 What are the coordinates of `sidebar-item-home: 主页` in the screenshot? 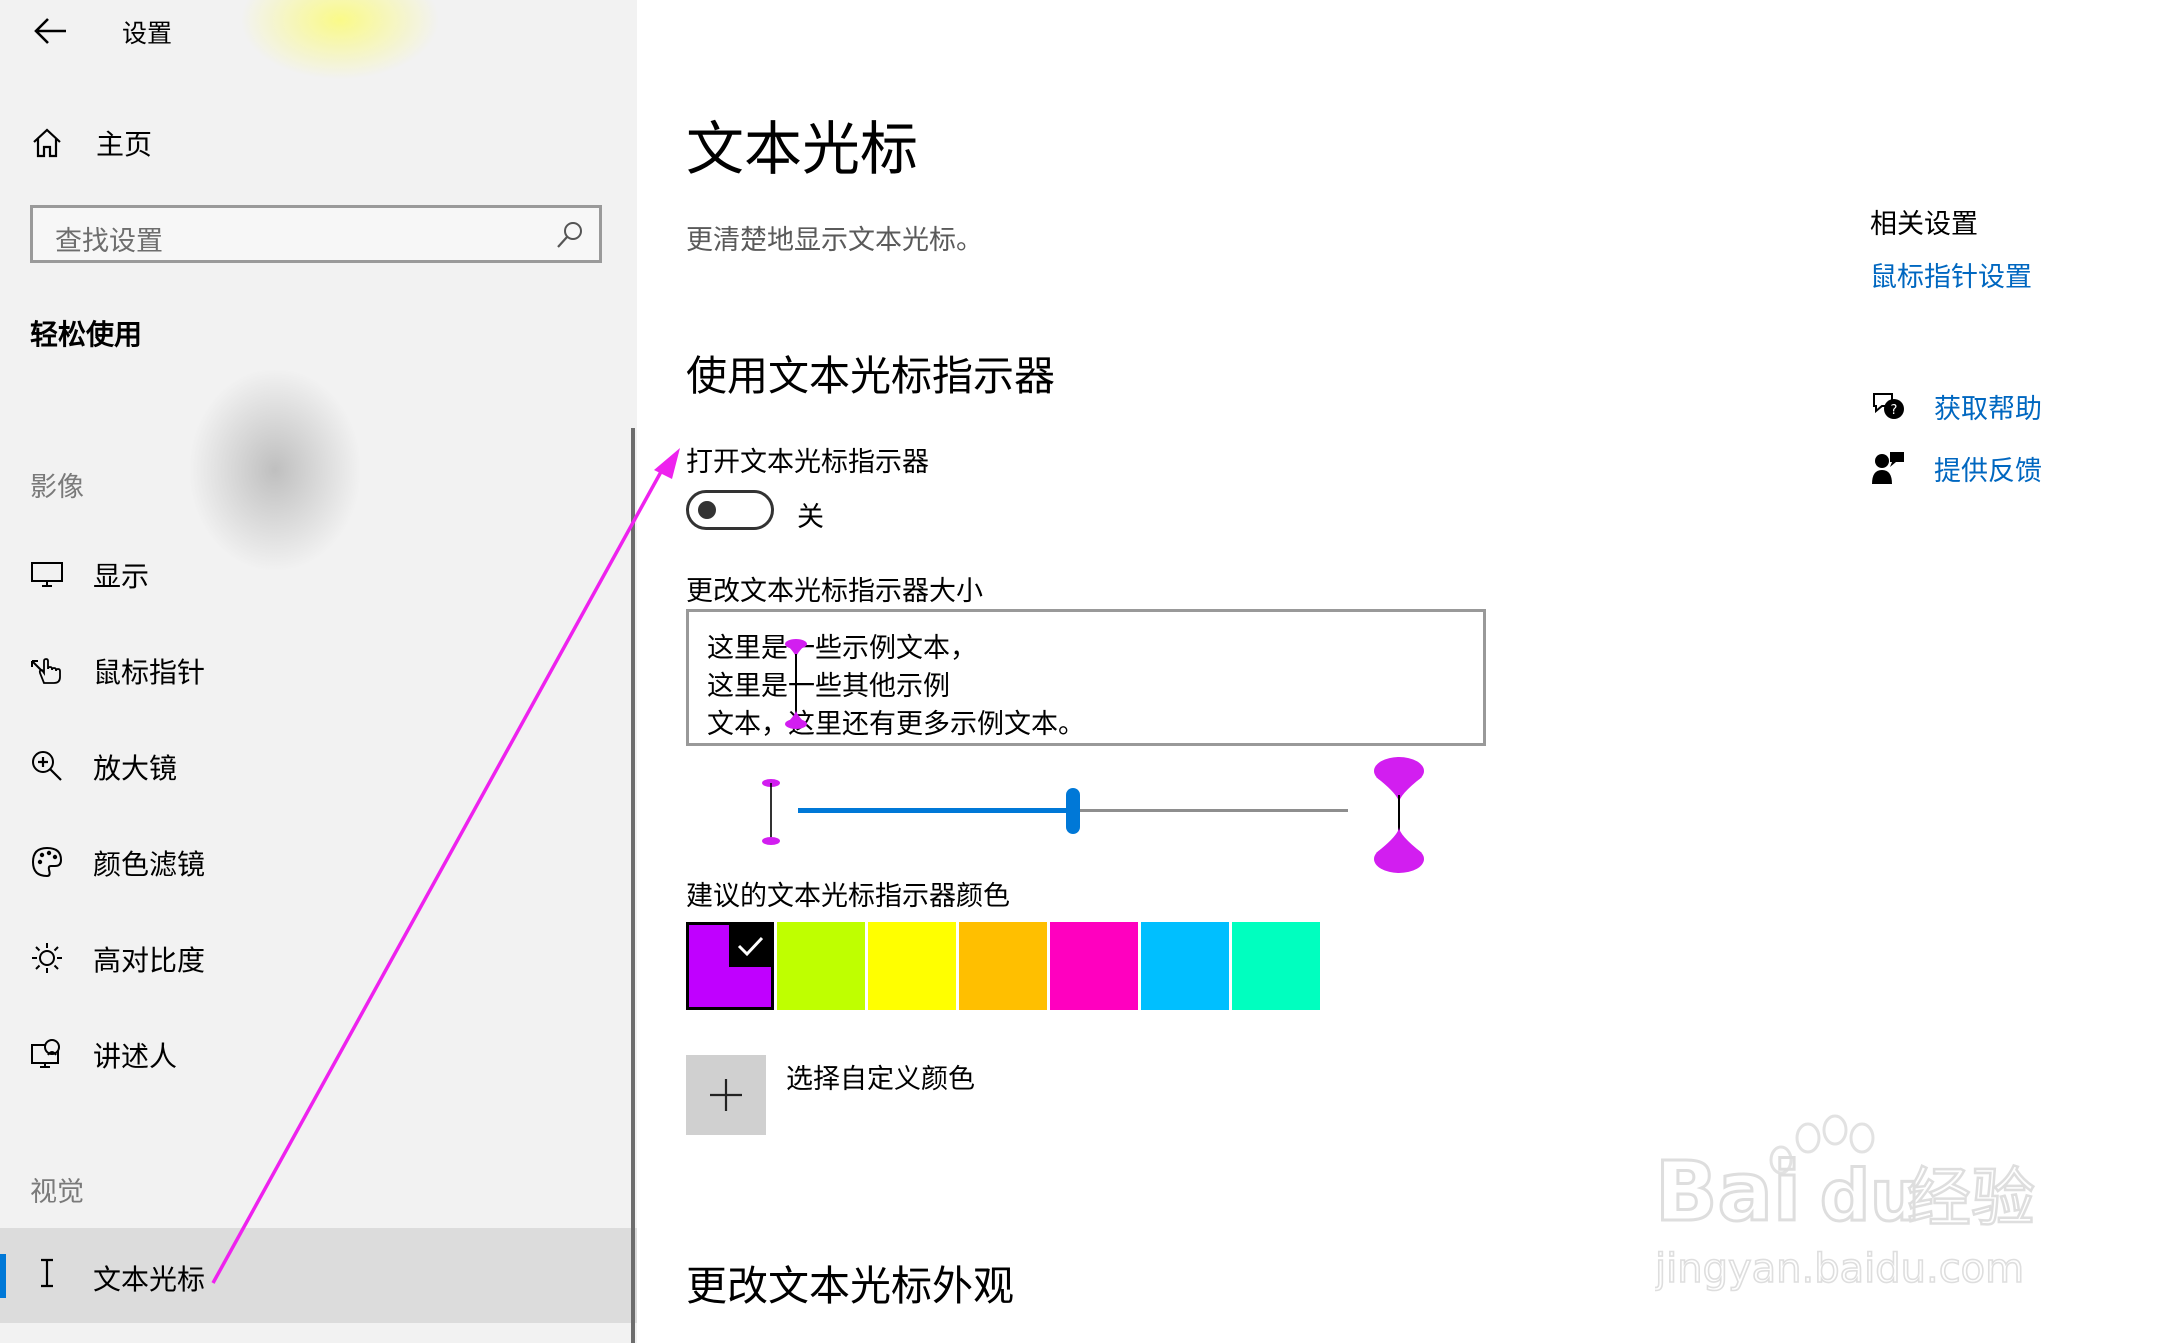 It's located at (91, 143).